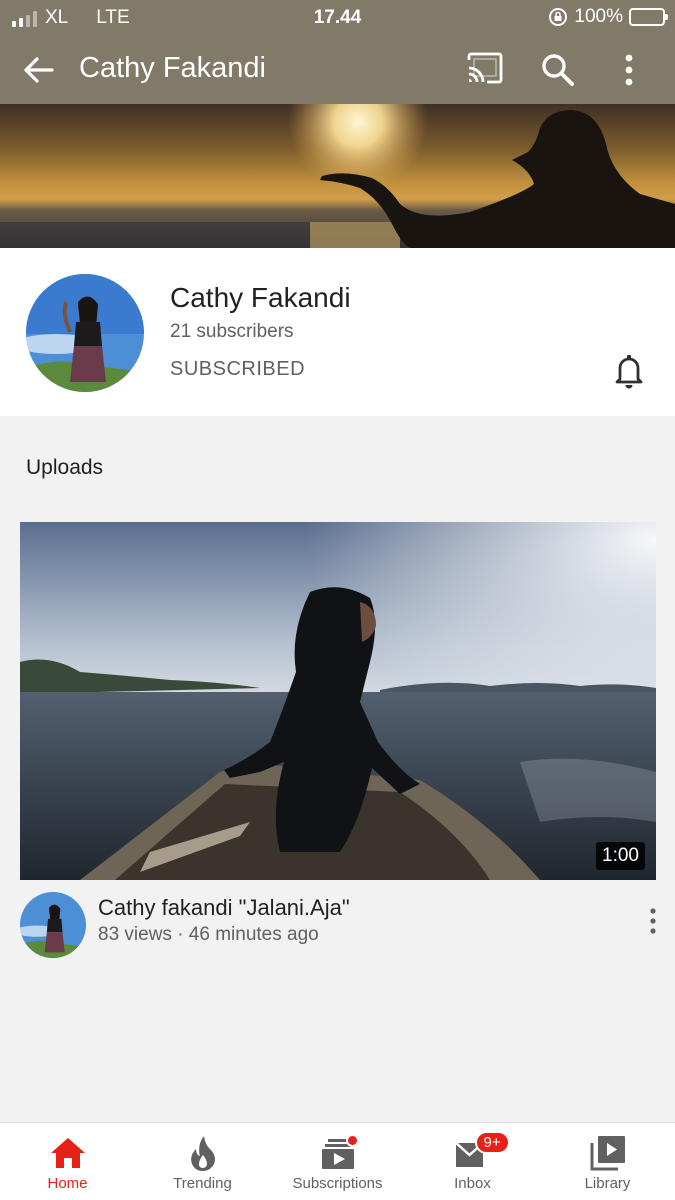  I want to click on video-more-icon, so click(653, 922).